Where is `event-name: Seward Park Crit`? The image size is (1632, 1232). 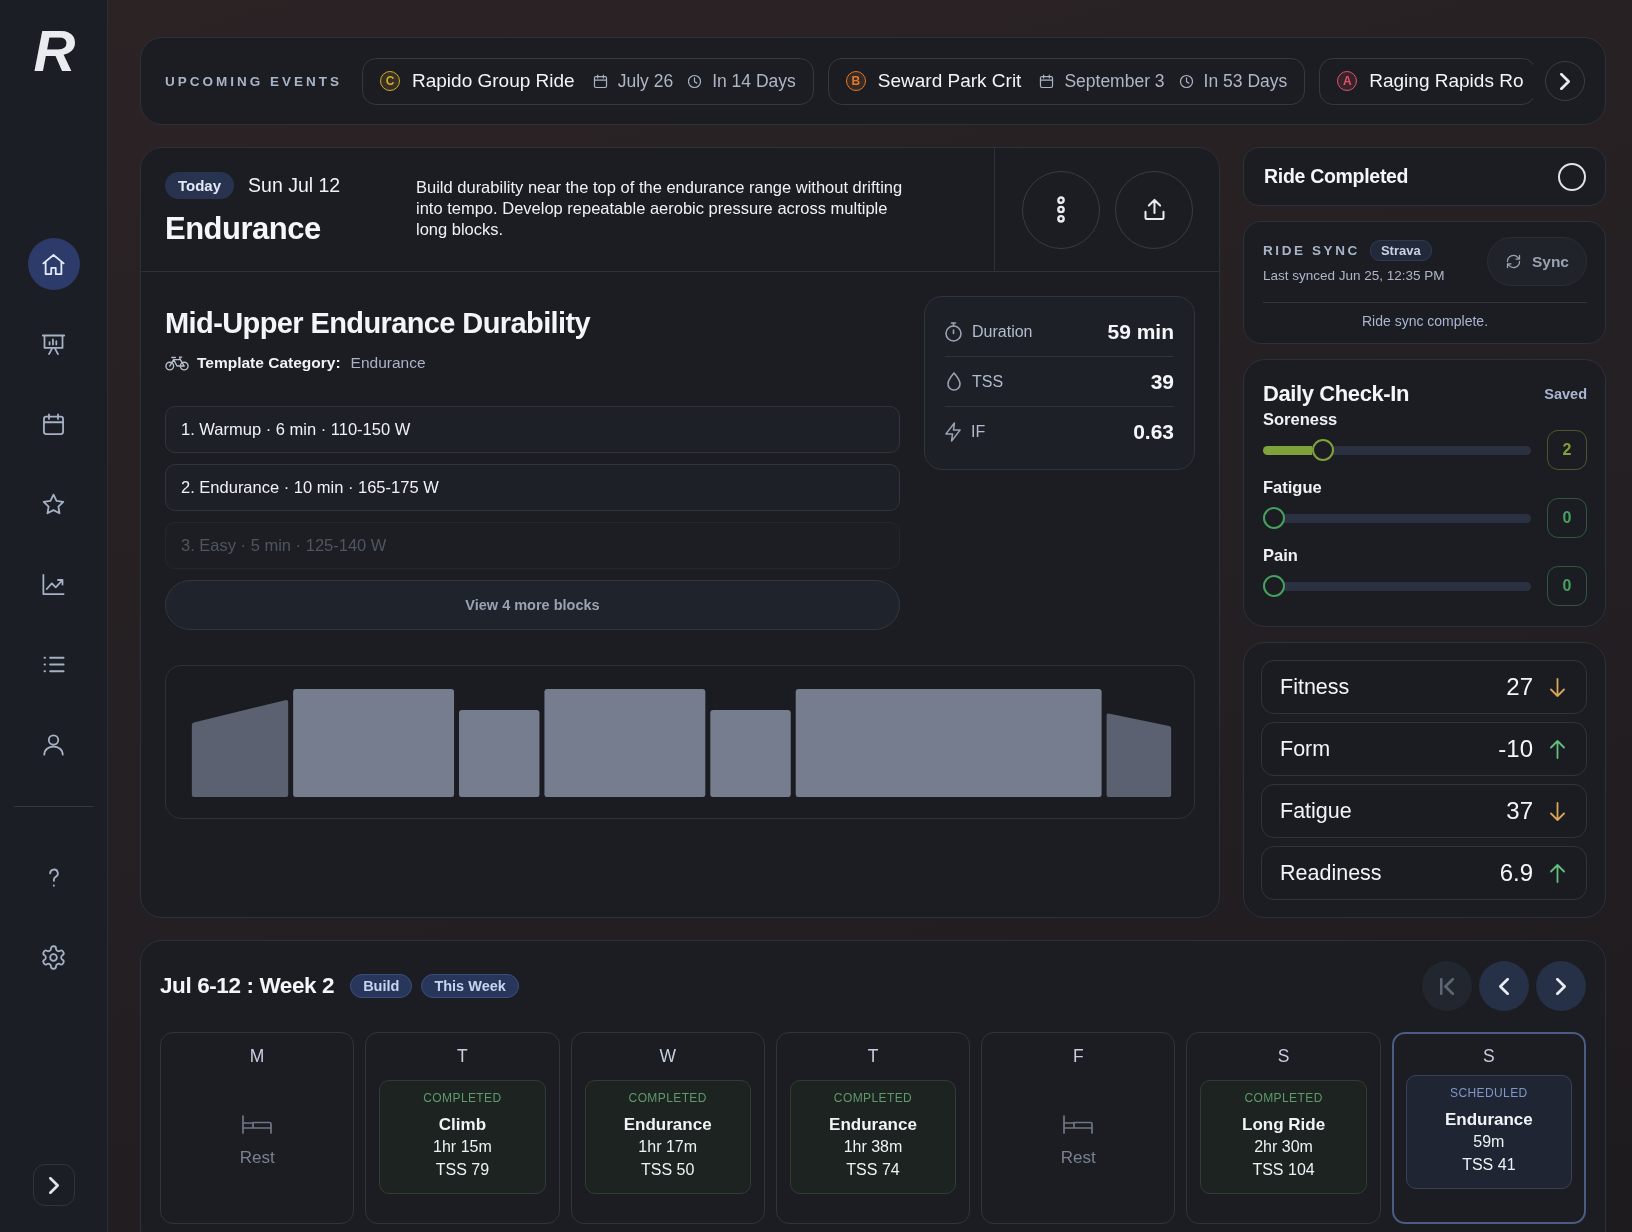 event-name: Seward Park Crit is located at coordinates (949, 81).